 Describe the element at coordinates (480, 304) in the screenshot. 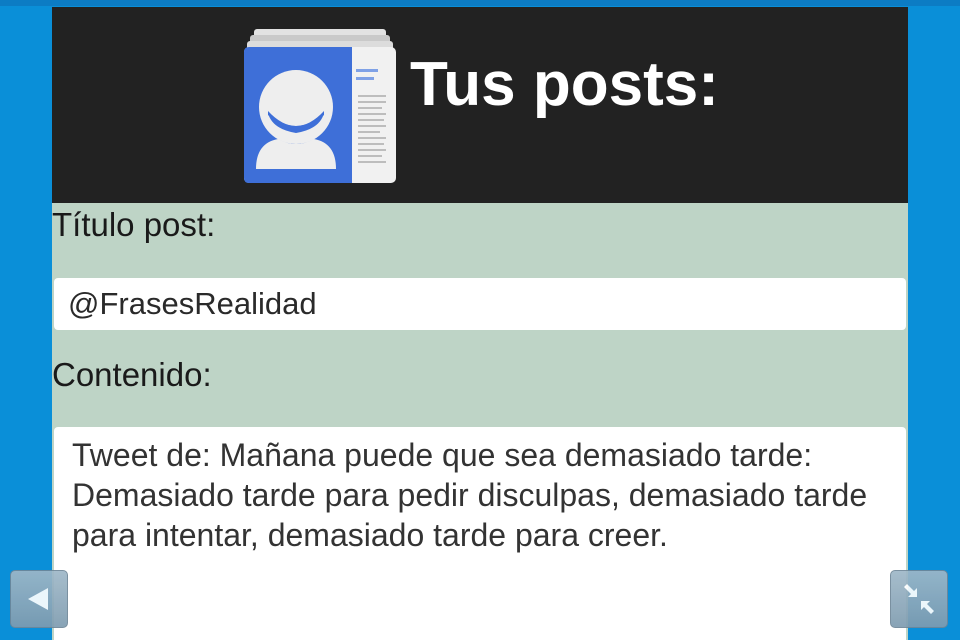

I see `post-title-input` at that location.